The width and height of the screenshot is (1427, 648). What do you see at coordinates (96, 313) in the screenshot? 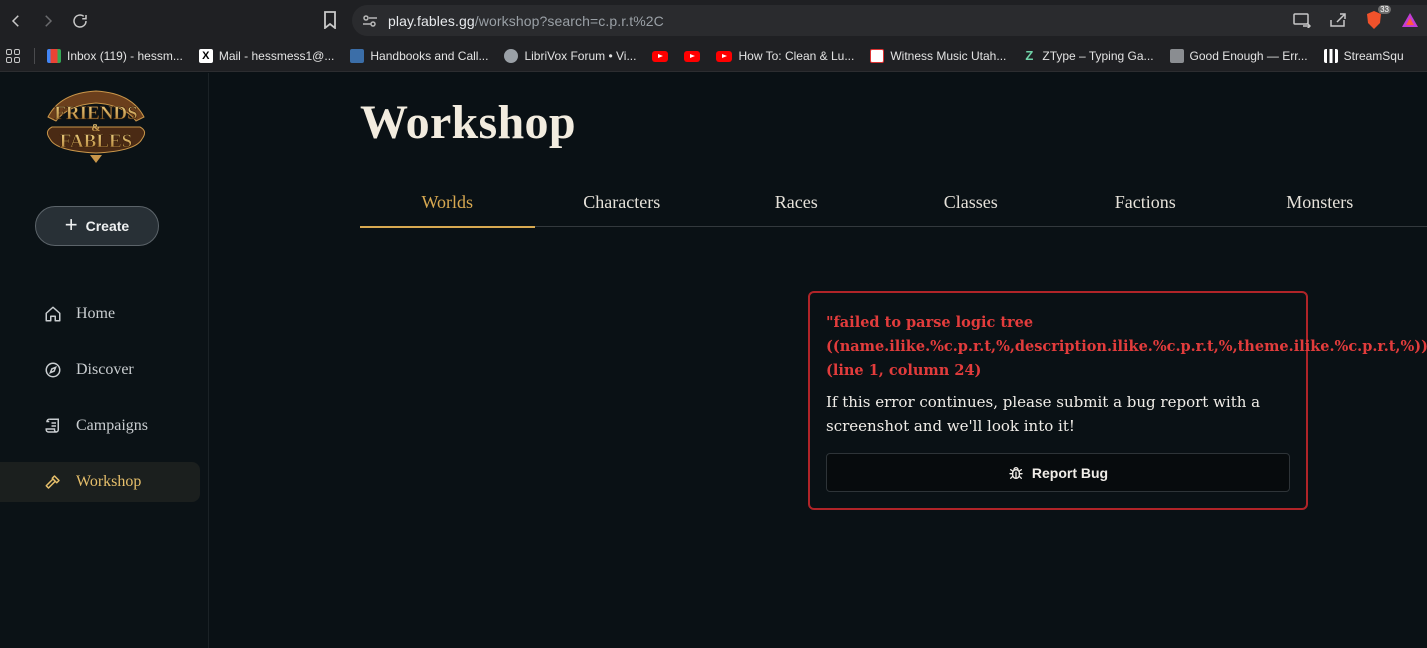
I see `sidebar-item-label: Home` at bounding box center [96, 313].